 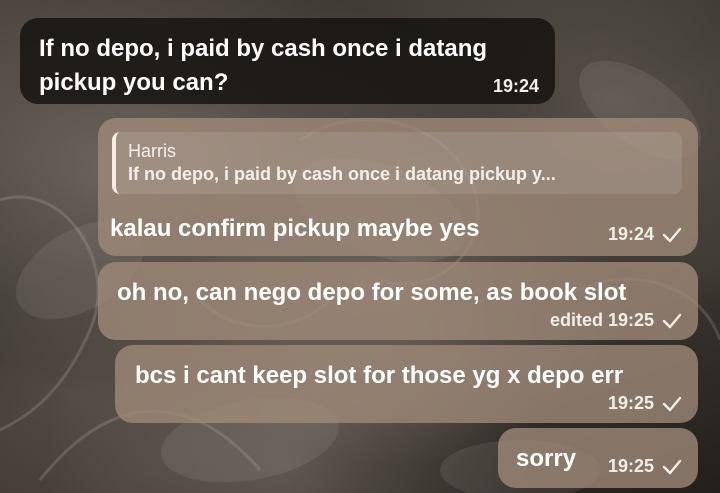 I want to click on outgoing-message-bubble: sorry 19:25, so click(x=598, y=458).